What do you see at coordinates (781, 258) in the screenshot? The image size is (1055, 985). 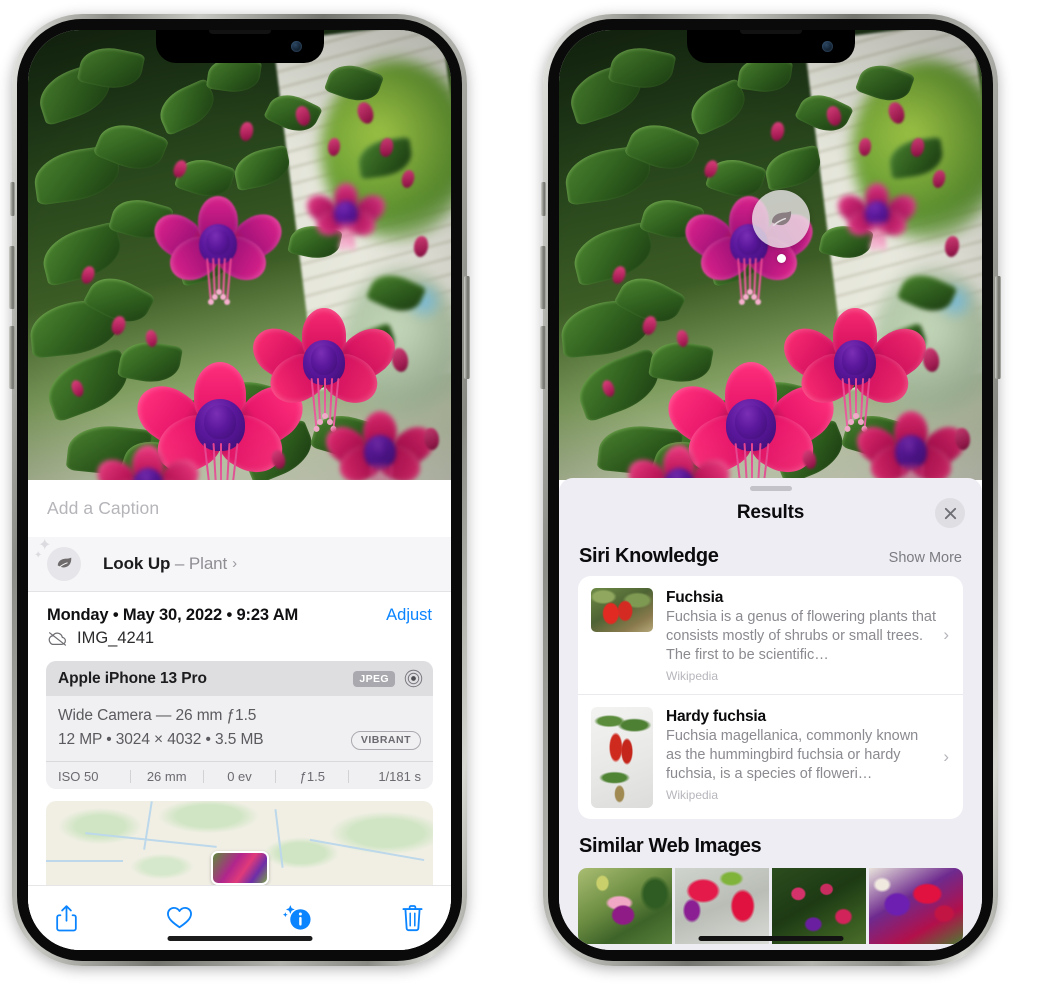 I see `visual-look-up-dot` at bounding box center [781, 258].